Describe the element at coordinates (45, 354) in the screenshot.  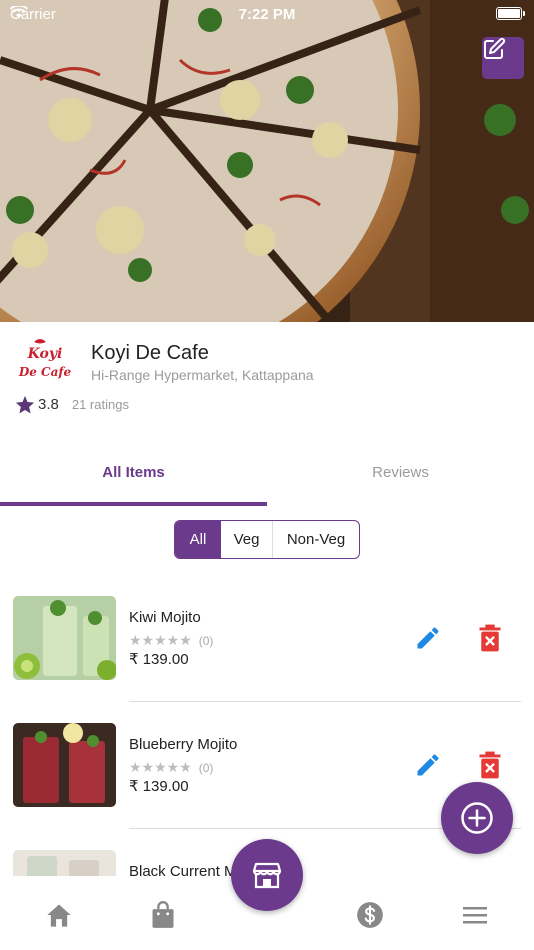
I see `svg-text: Koyi` at that location.